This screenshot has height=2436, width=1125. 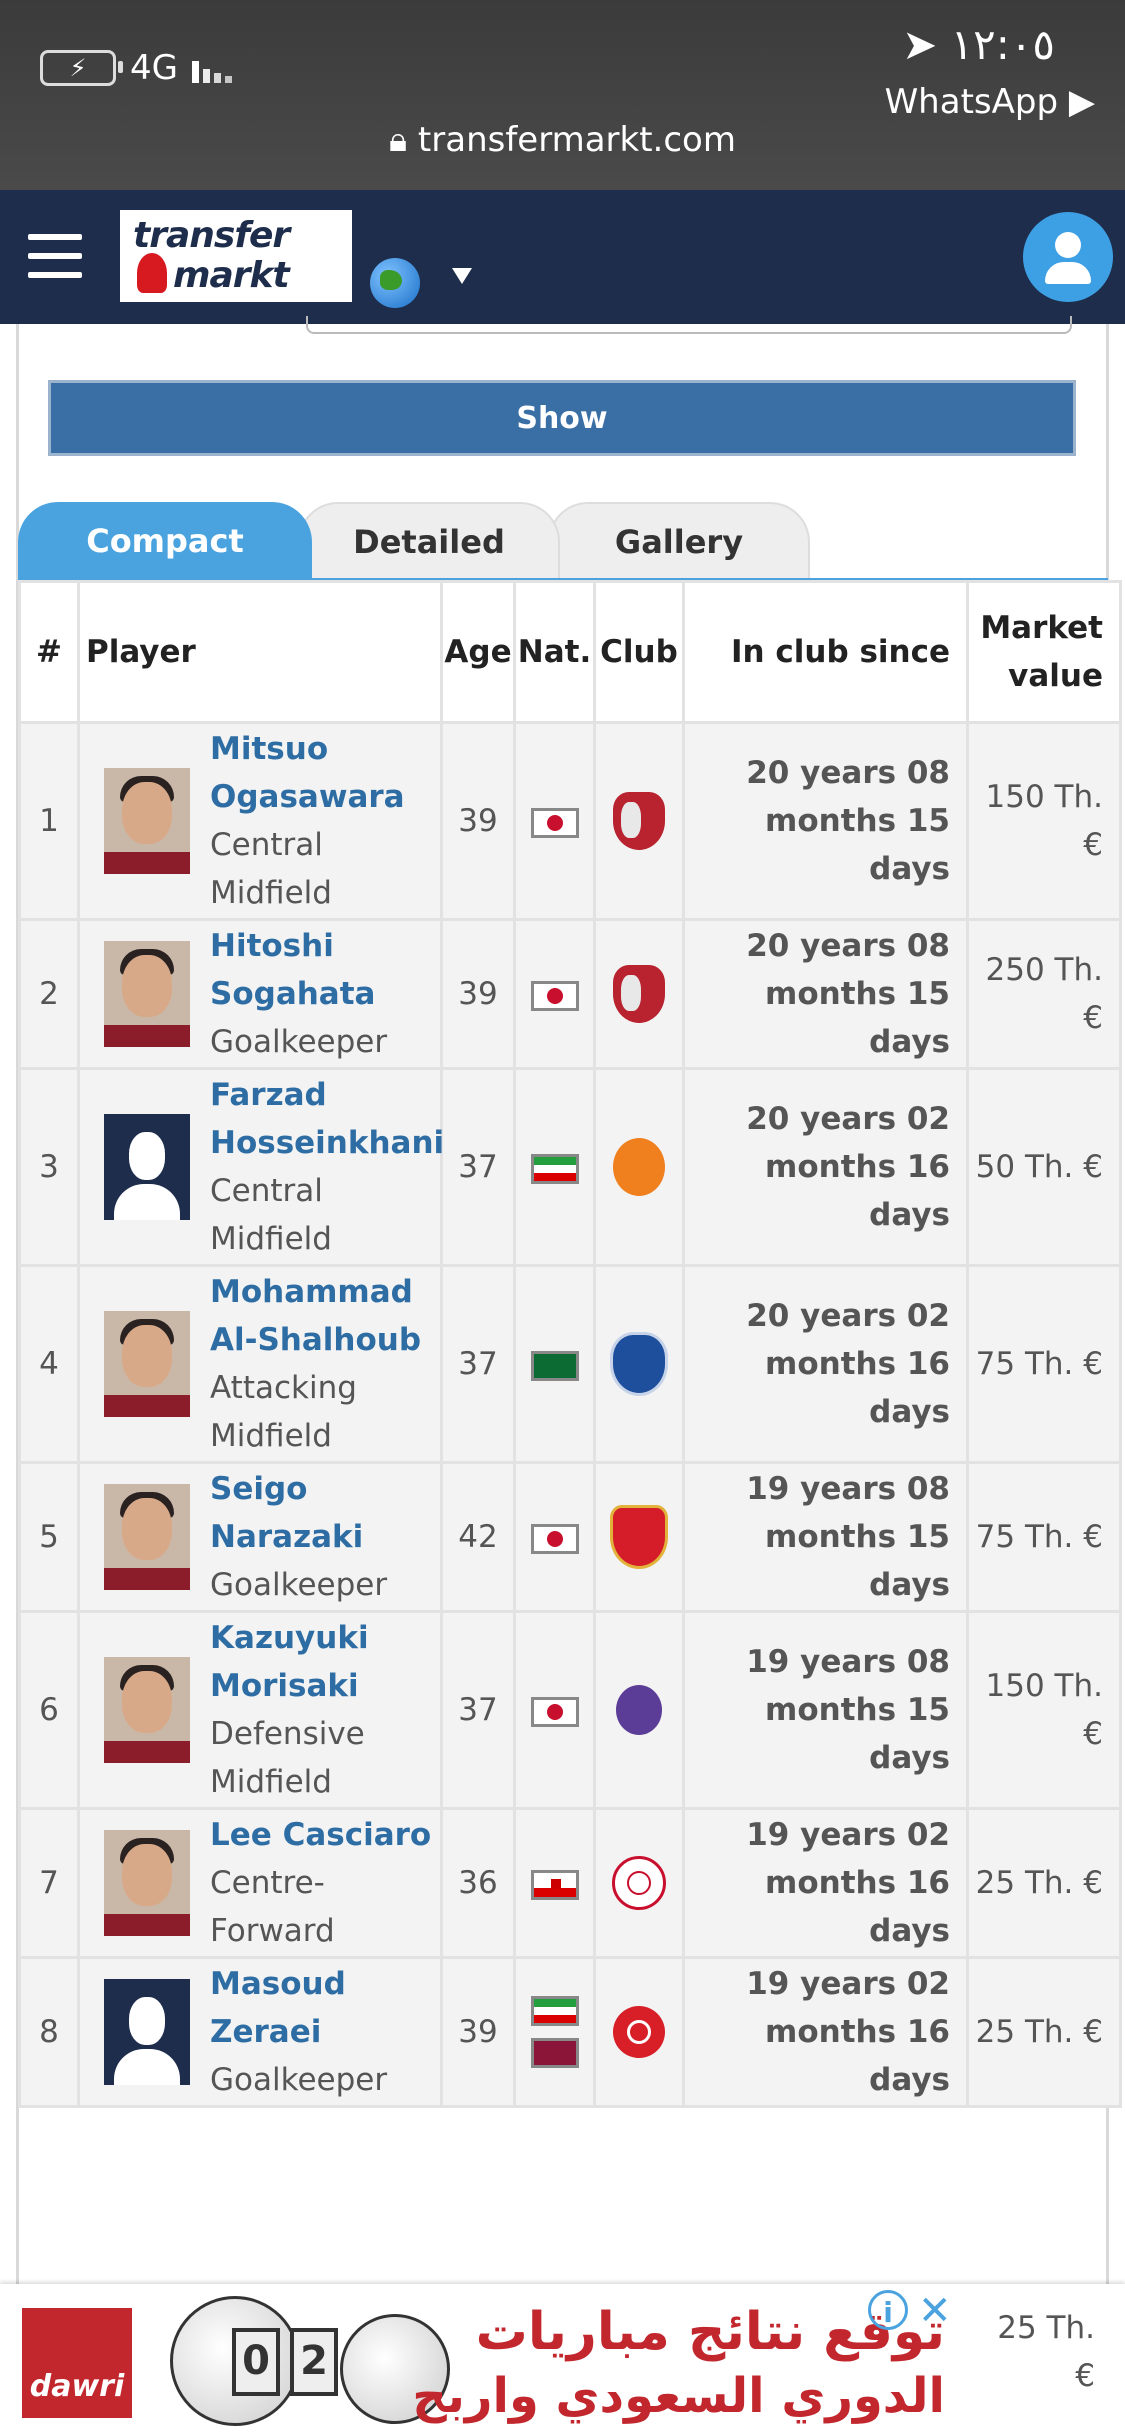 I want to click on tab-gallery: Gallery, so click(x=679, y=541).